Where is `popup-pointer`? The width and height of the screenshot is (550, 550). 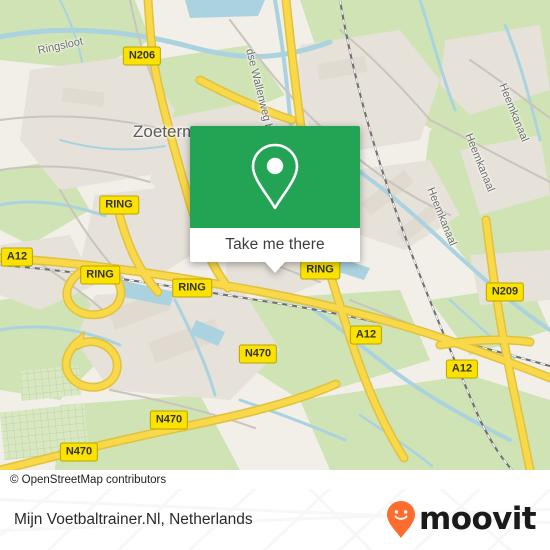 popup-pointer is located at coordinates (275, 267).